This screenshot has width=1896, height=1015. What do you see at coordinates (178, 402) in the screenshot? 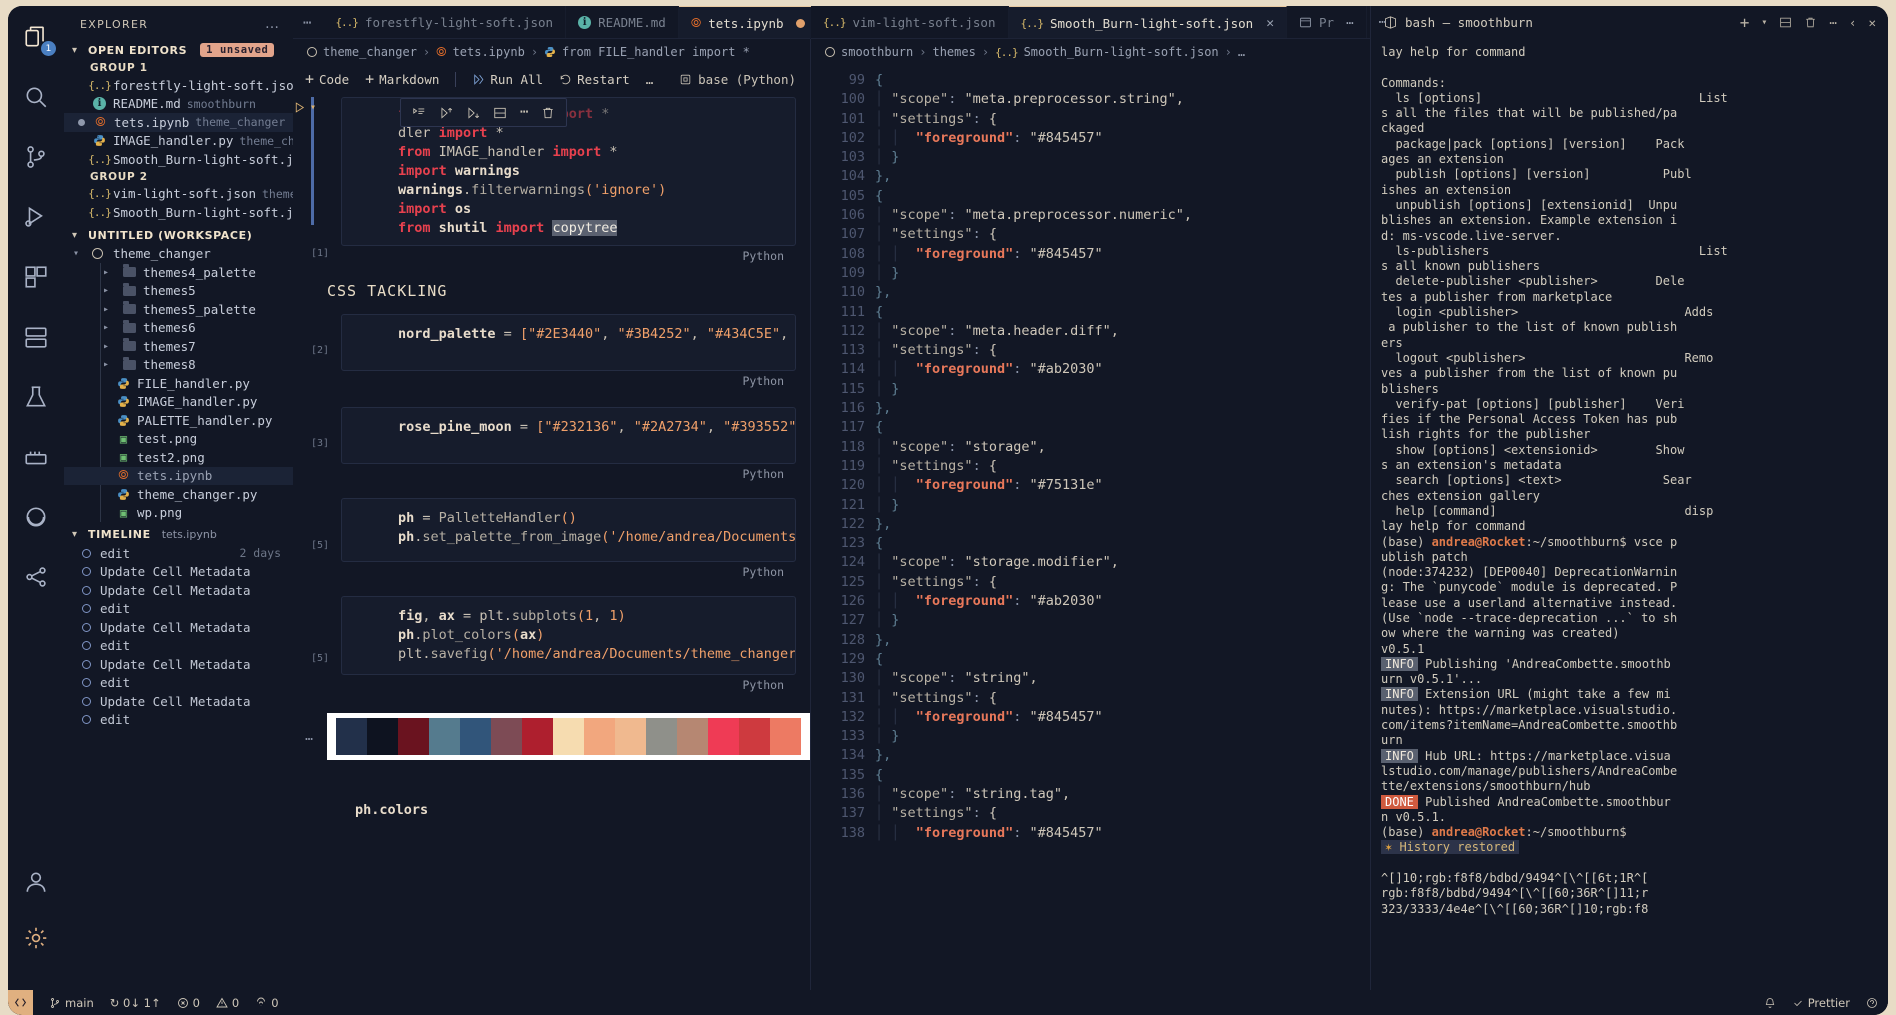
I see `file-item: IMAGE_handler.py` at bounding box center [178, 402].